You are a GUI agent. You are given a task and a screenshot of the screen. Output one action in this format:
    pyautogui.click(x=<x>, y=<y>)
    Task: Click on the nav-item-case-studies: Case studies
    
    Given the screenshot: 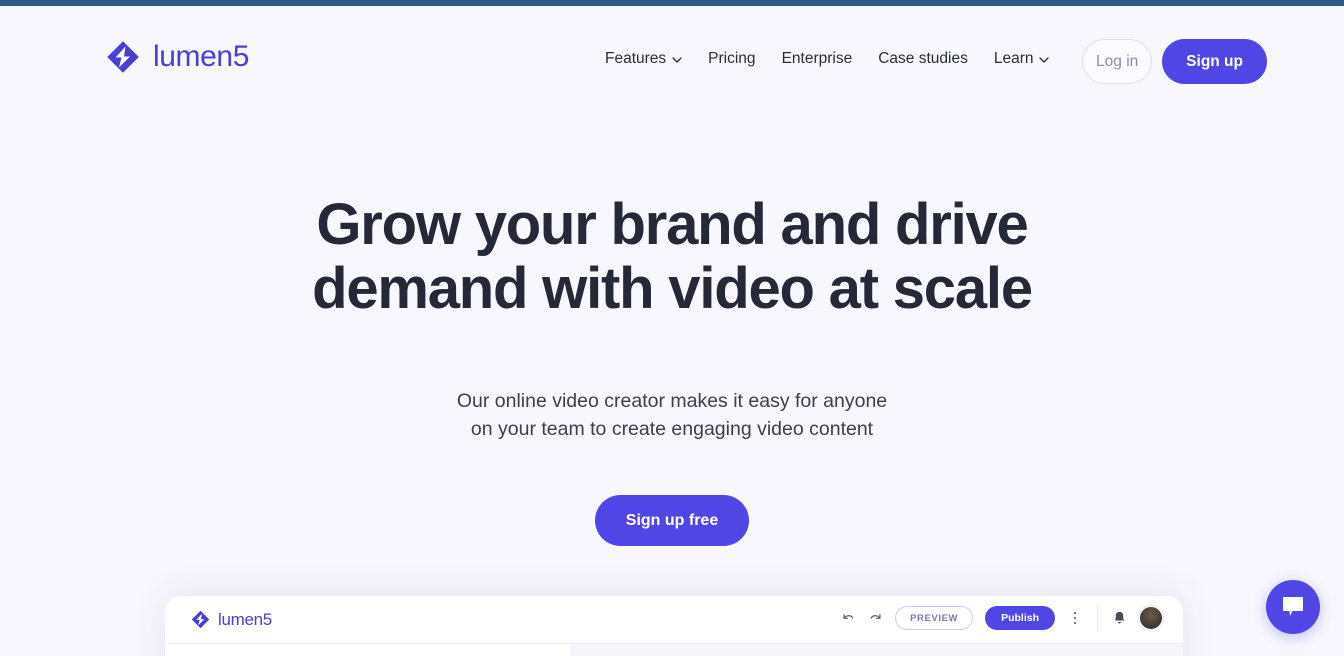 What is the action you would take?
    pyautogui.click(x=923, y=59)
    